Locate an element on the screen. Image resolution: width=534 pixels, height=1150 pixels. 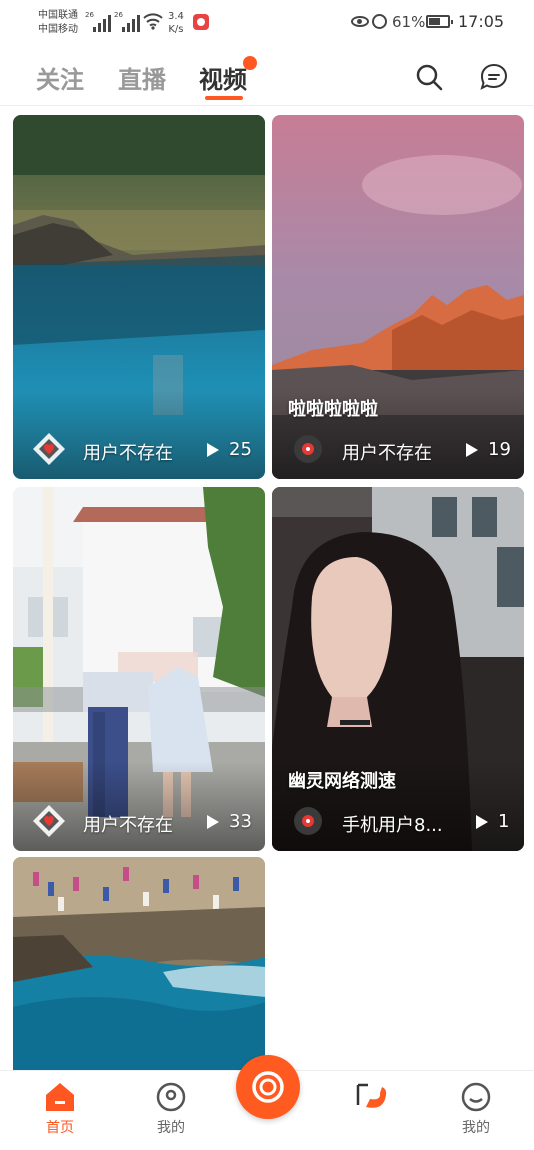
nav-me-label: 我的 is located at coordinates (476, 1128).